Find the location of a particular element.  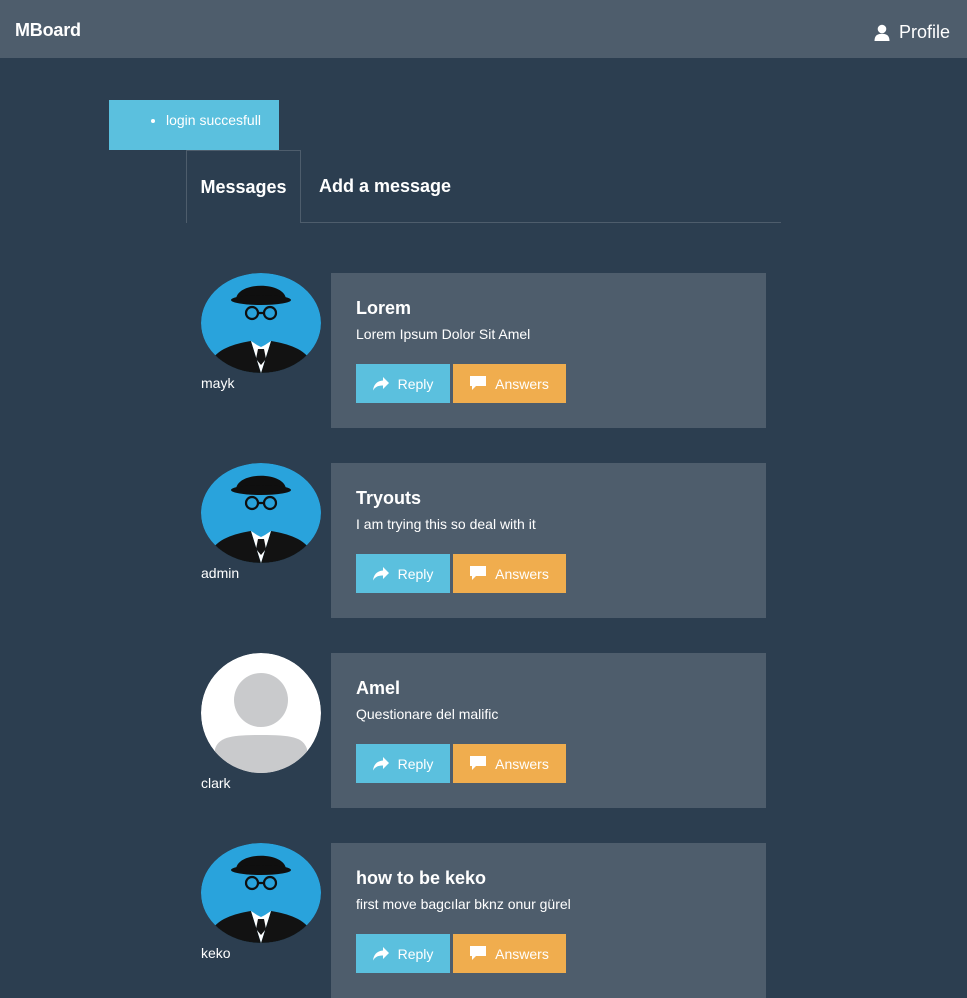

message-body: Questionare del malific is located at coordinates (427, 714).